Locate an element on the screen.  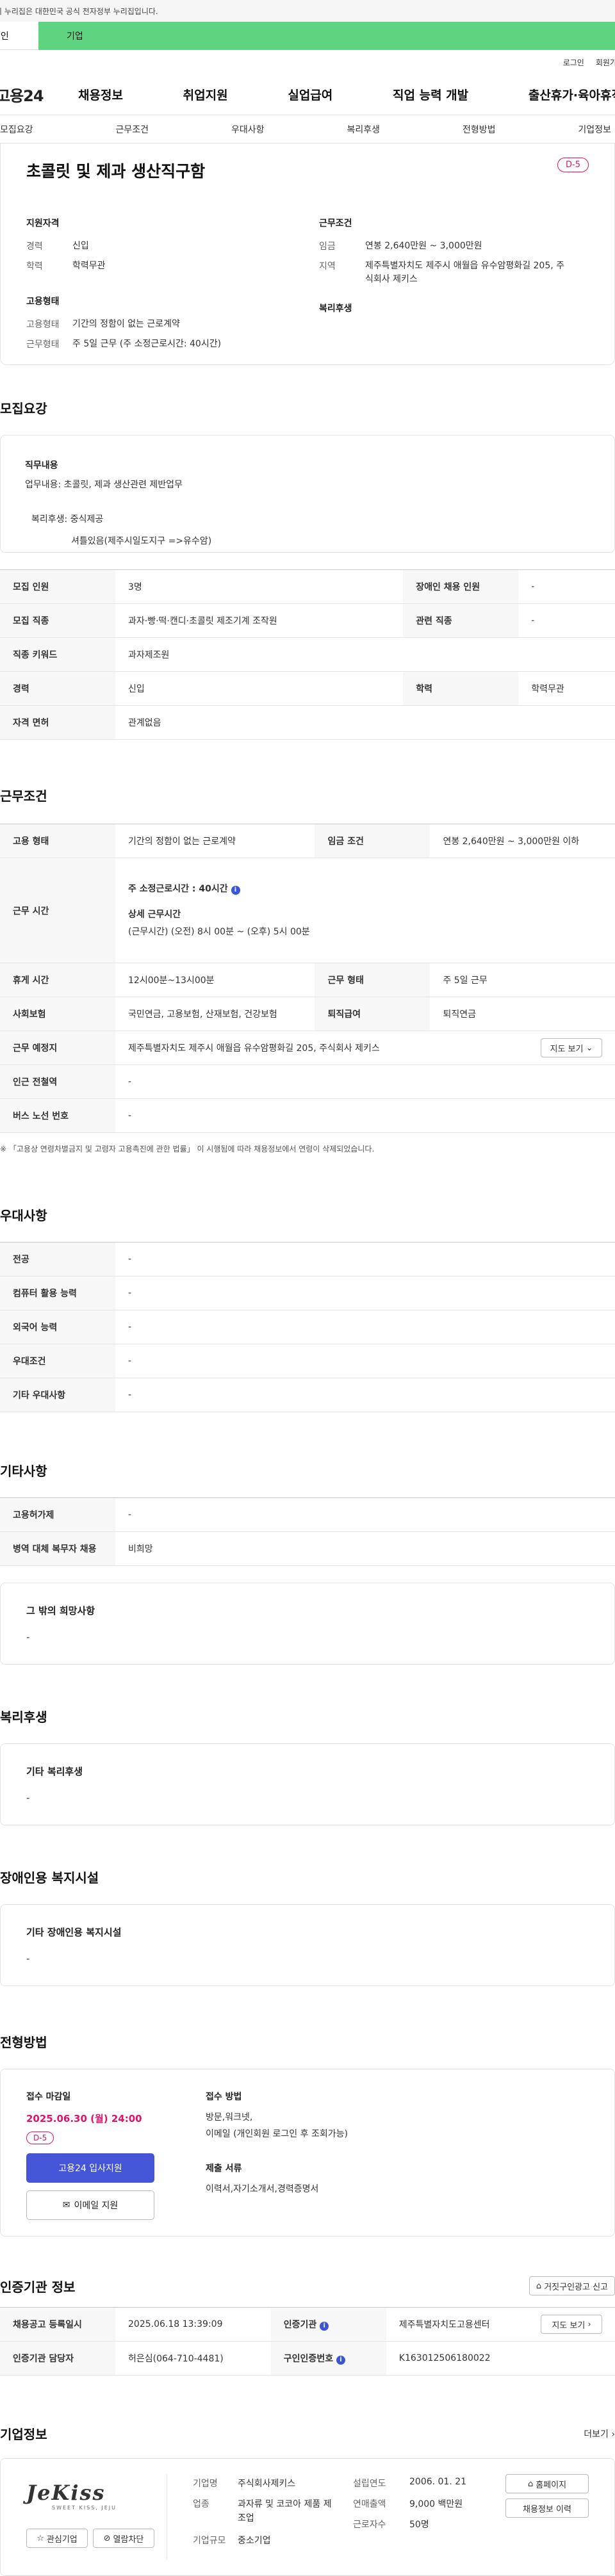
signup-link: 회원가입 is located at coordinates (605, 62).